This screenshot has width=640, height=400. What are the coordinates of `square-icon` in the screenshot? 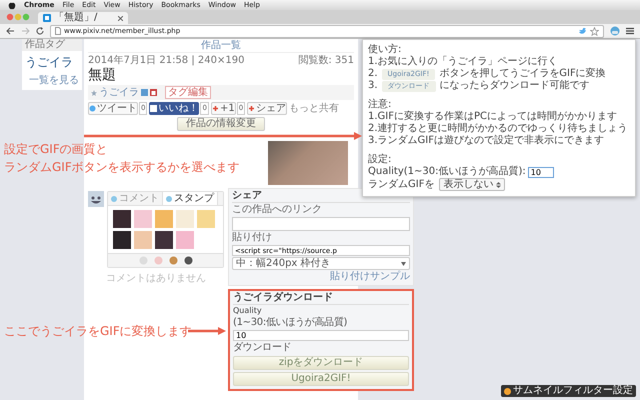 It's located at (154, 108).